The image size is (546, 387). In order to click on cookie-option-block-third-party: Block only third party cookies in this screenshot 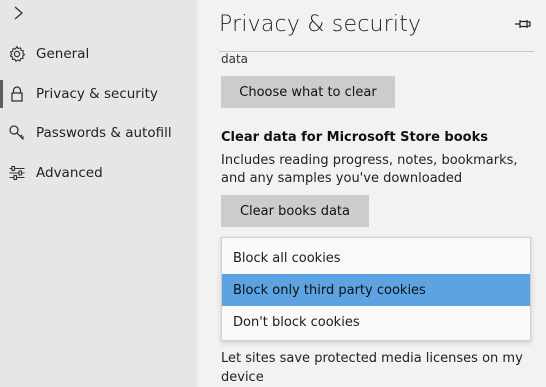, I will do `click(376, 290)`.